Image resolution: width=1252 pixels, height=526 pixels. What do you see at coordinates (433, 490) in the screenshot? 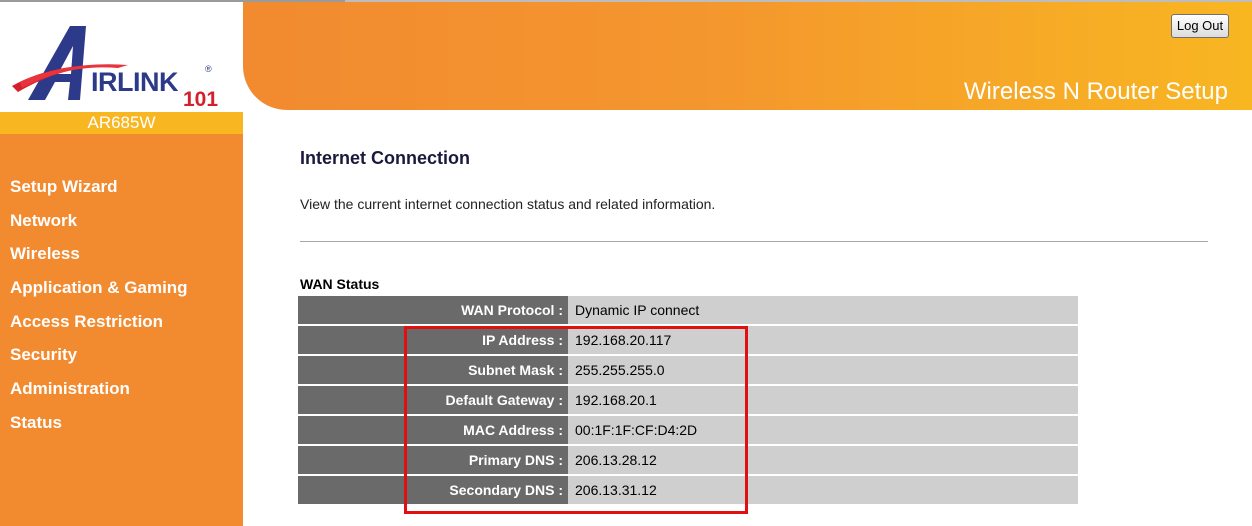
I see `secondary-dns-label: Secondary DNS :` at bounding box center [433, 490].